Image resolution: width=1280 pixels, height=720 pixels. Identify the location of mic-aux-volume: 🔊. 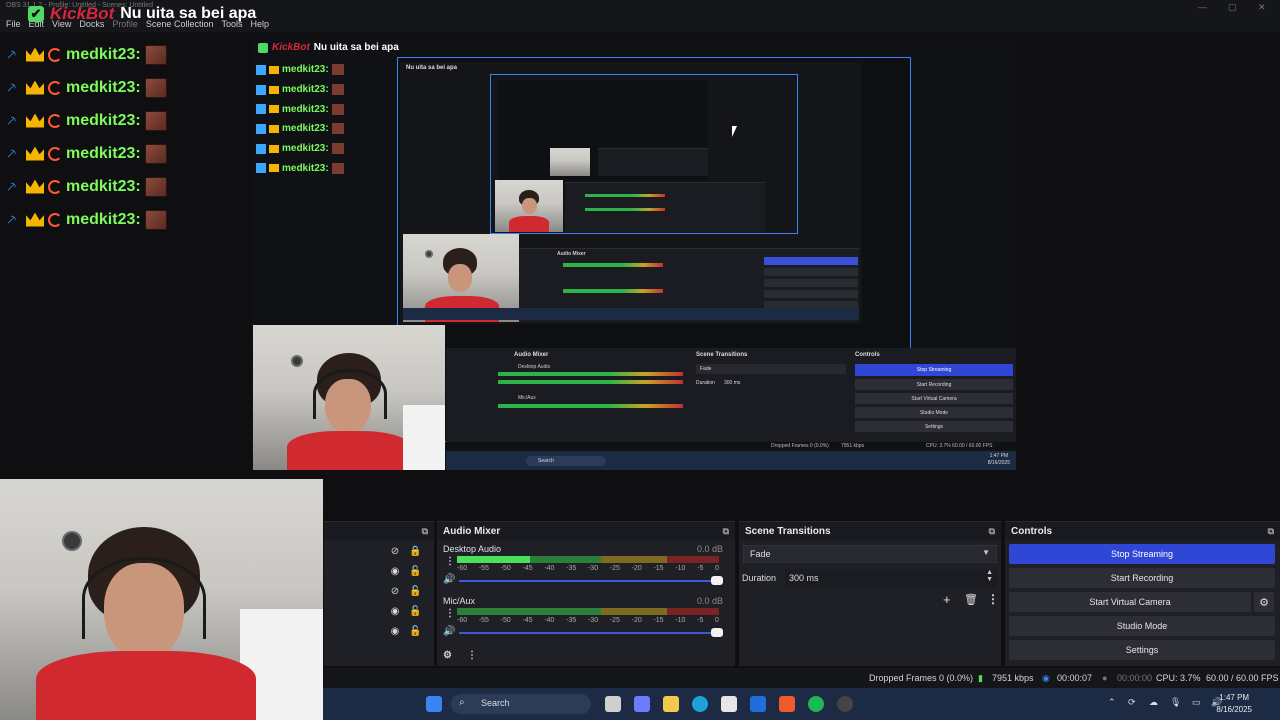
(583, 632).